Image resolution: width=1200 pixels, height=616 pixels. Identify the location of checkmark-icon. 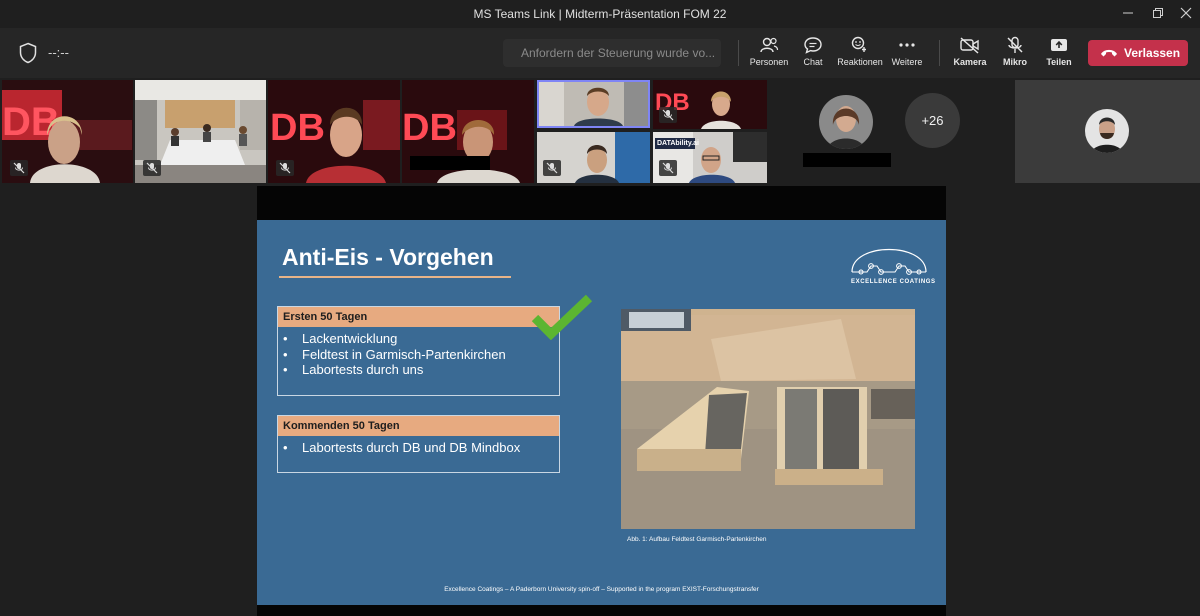
(562, 317).